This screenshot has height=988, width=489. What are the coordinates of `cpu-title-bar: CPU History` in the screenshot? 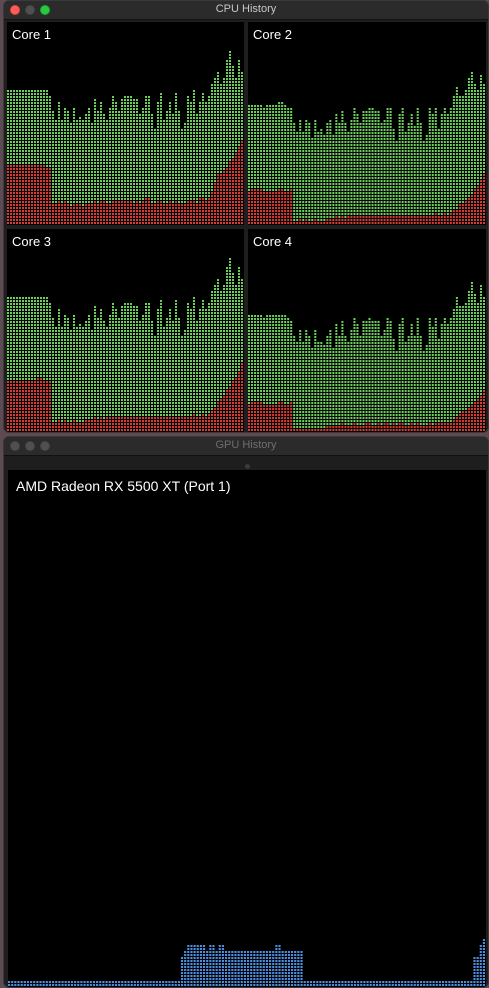 It's located at (246, 10).